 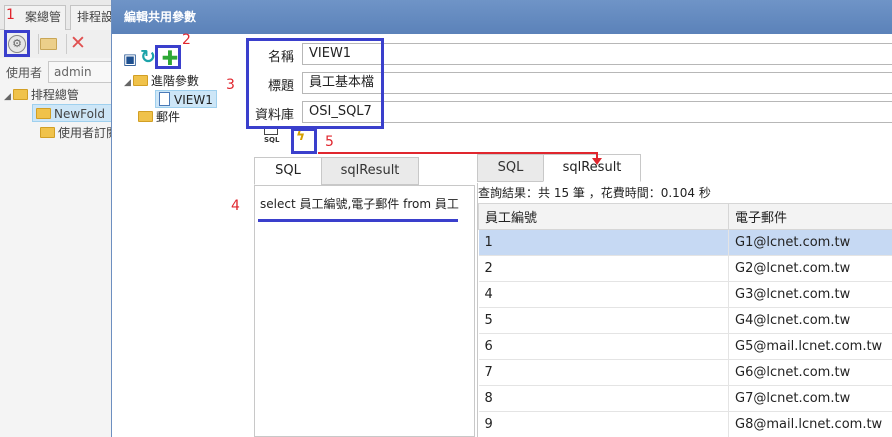 I want to click on file-icon, so click(x=164, y=99).